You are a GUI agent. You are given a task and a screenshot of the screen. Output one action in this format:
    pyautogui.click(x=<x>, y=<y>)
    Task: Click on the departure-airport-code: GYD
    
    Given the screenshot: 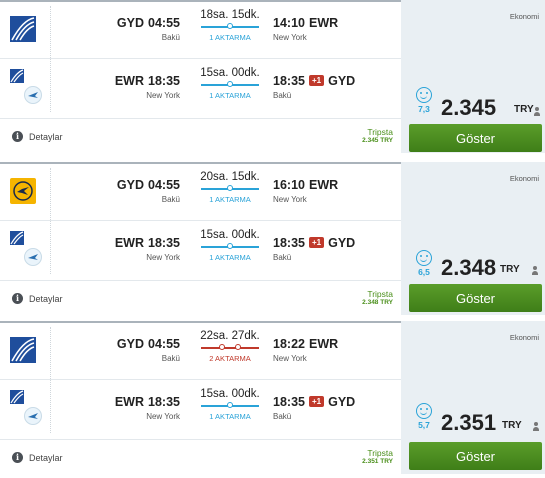 What is the action you would take?
    pyautogui.click(x=130, y=344)
    